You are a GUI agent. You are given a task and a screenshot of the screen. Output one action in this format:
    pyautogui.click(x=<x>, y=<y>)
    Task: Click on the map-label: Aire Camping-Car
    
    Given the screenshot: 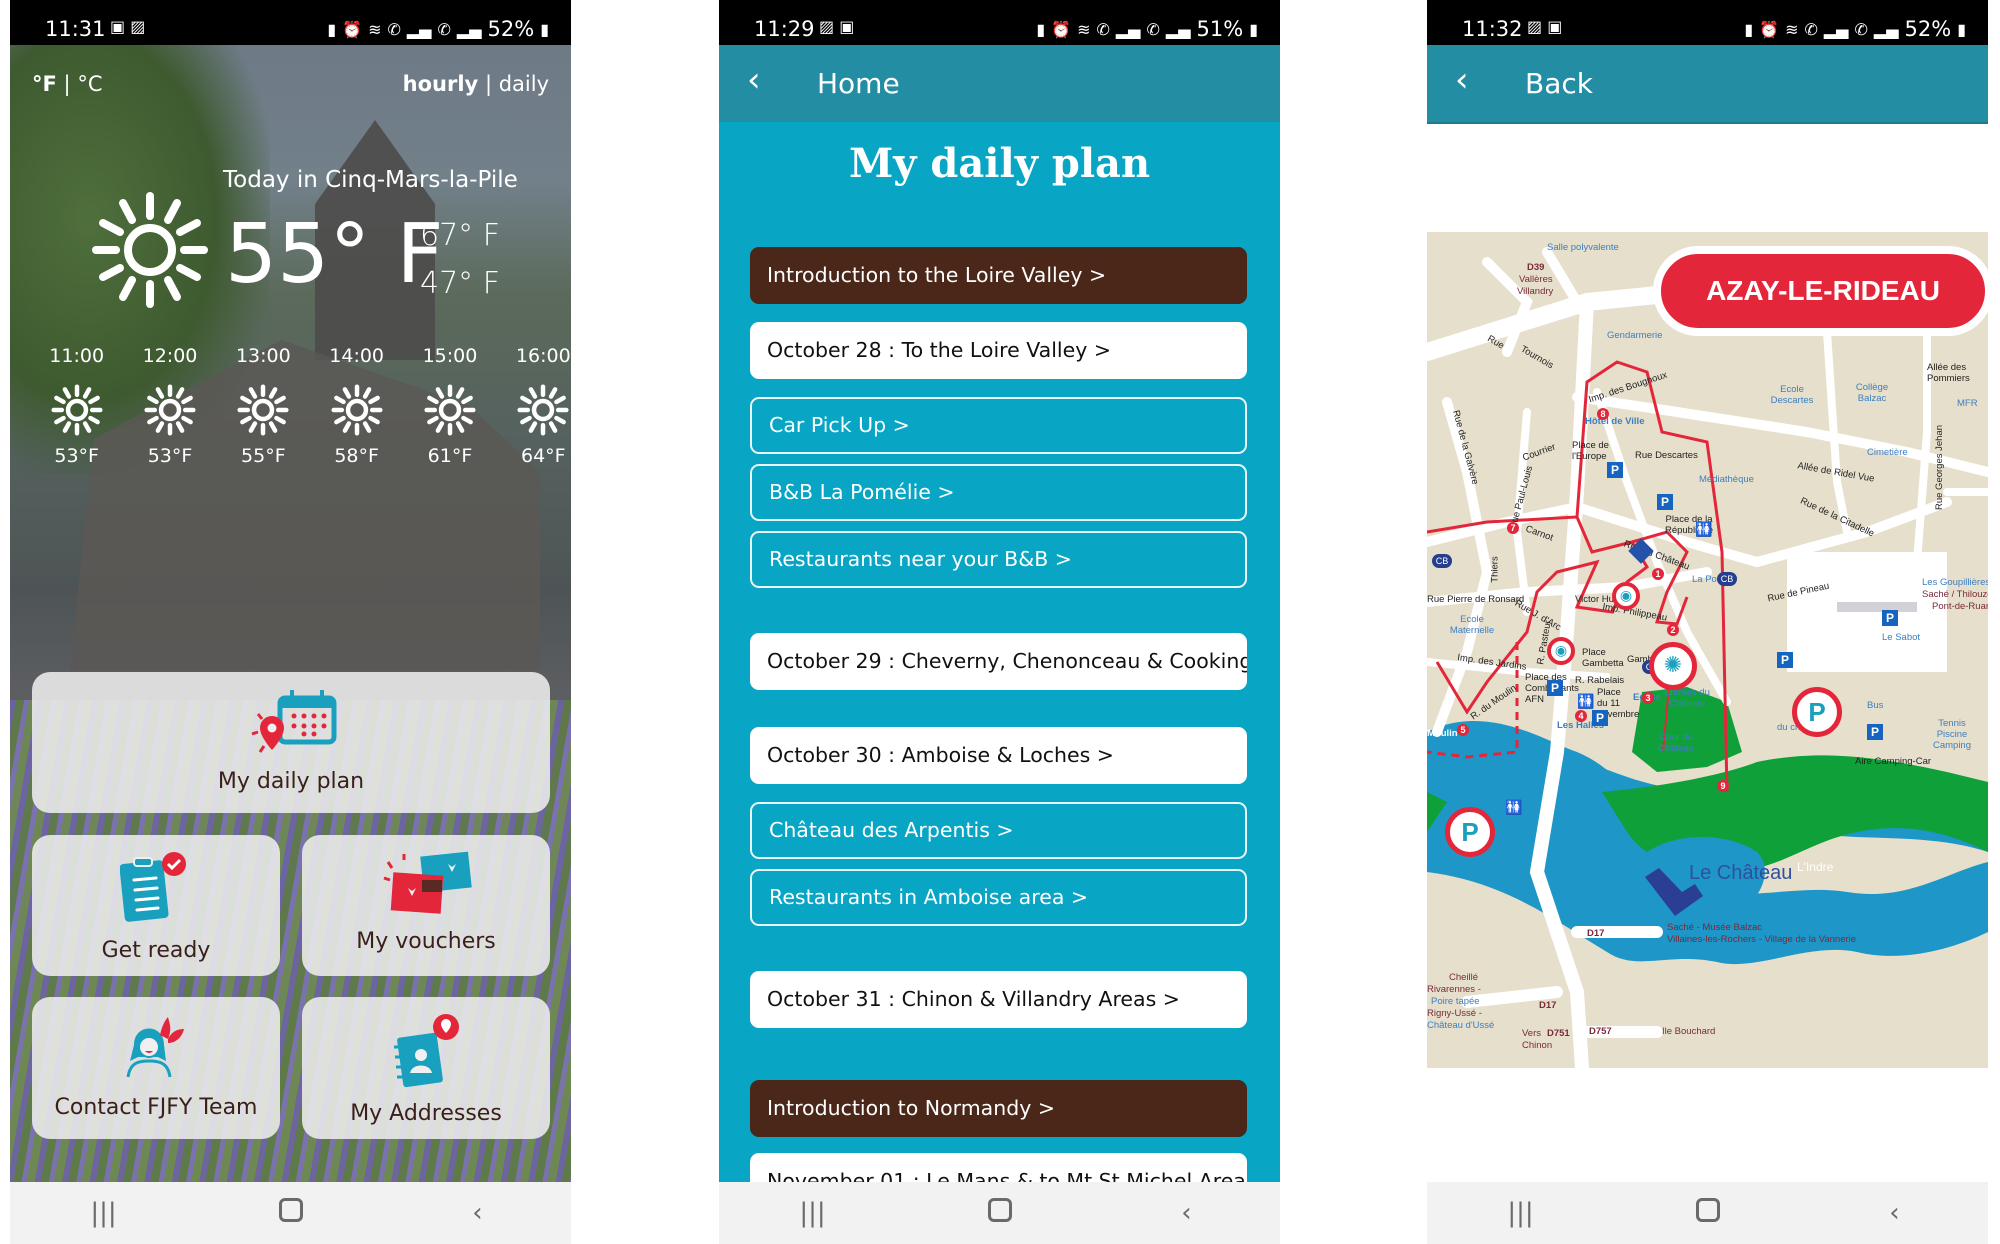 What is the action you would take?
    pyautogui.click(x=1893, y=761)
    